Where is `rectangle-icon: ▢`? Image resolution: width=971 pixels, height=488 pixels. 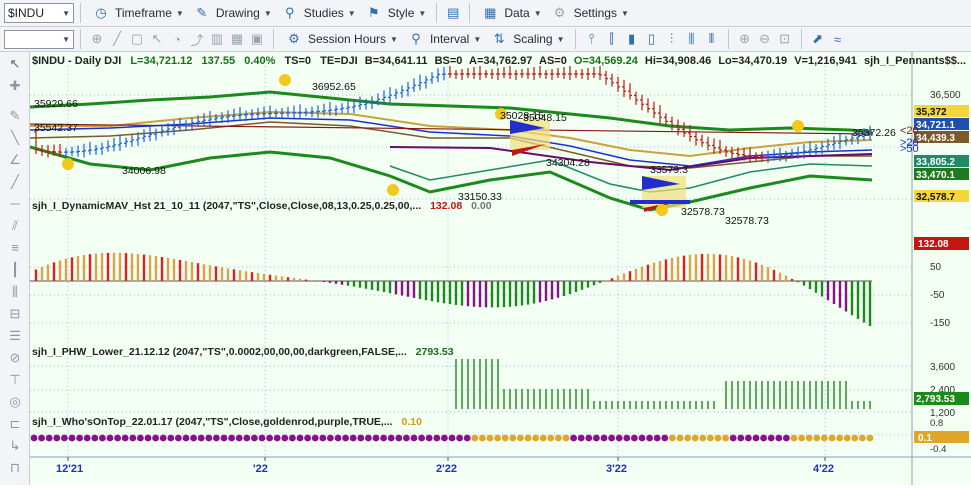
rectangle-icon: ▢ is located at coordinates (137, 39).